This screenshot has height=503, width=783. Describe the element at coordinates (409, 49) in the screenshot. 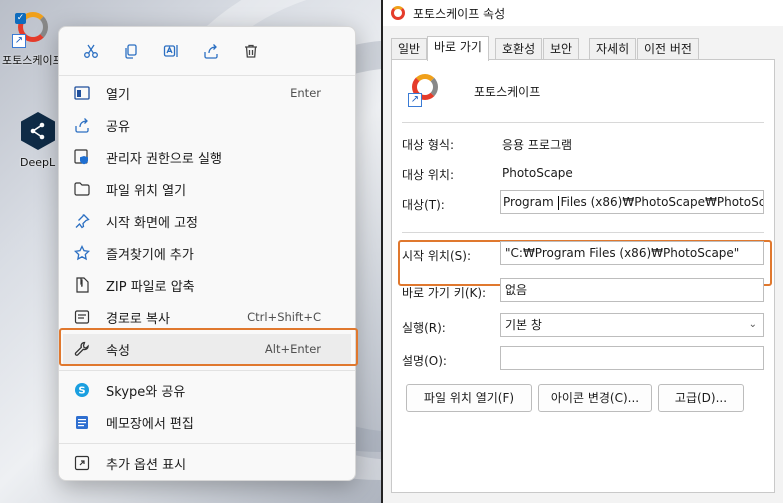

I see `tab-general: 일반` at that location.